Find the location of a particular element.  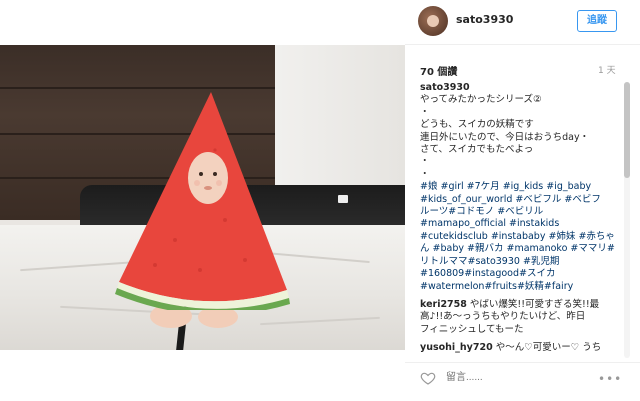

hashtag-line: #160809#instagood#スイカ is located at coordinates (512, 274).